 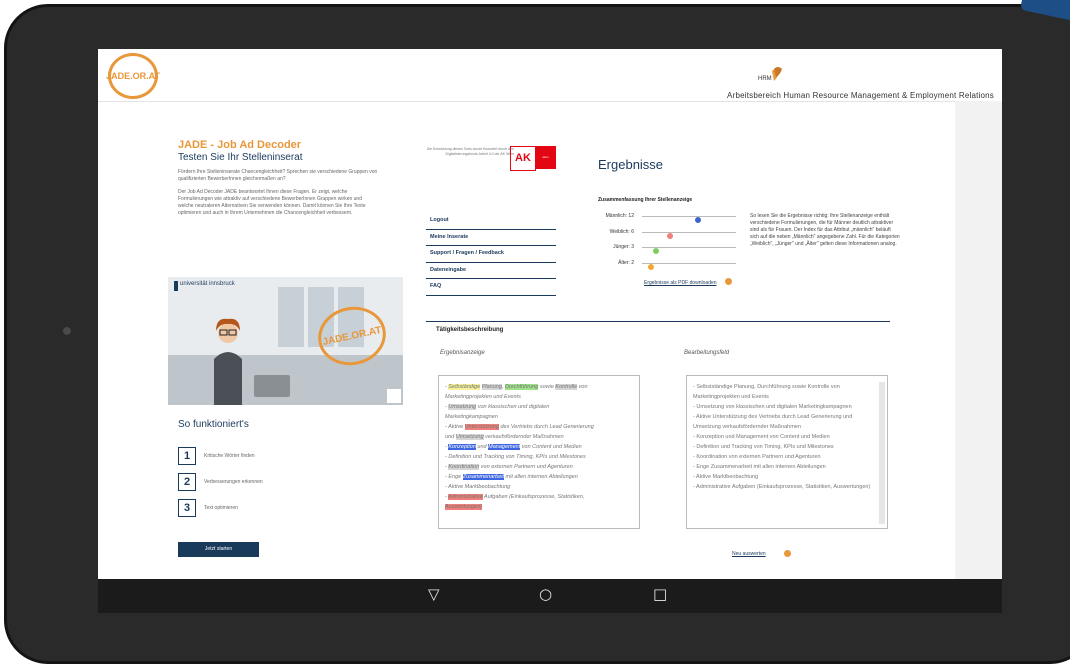 I want to click on header-separator, so click(x=550, y=101).